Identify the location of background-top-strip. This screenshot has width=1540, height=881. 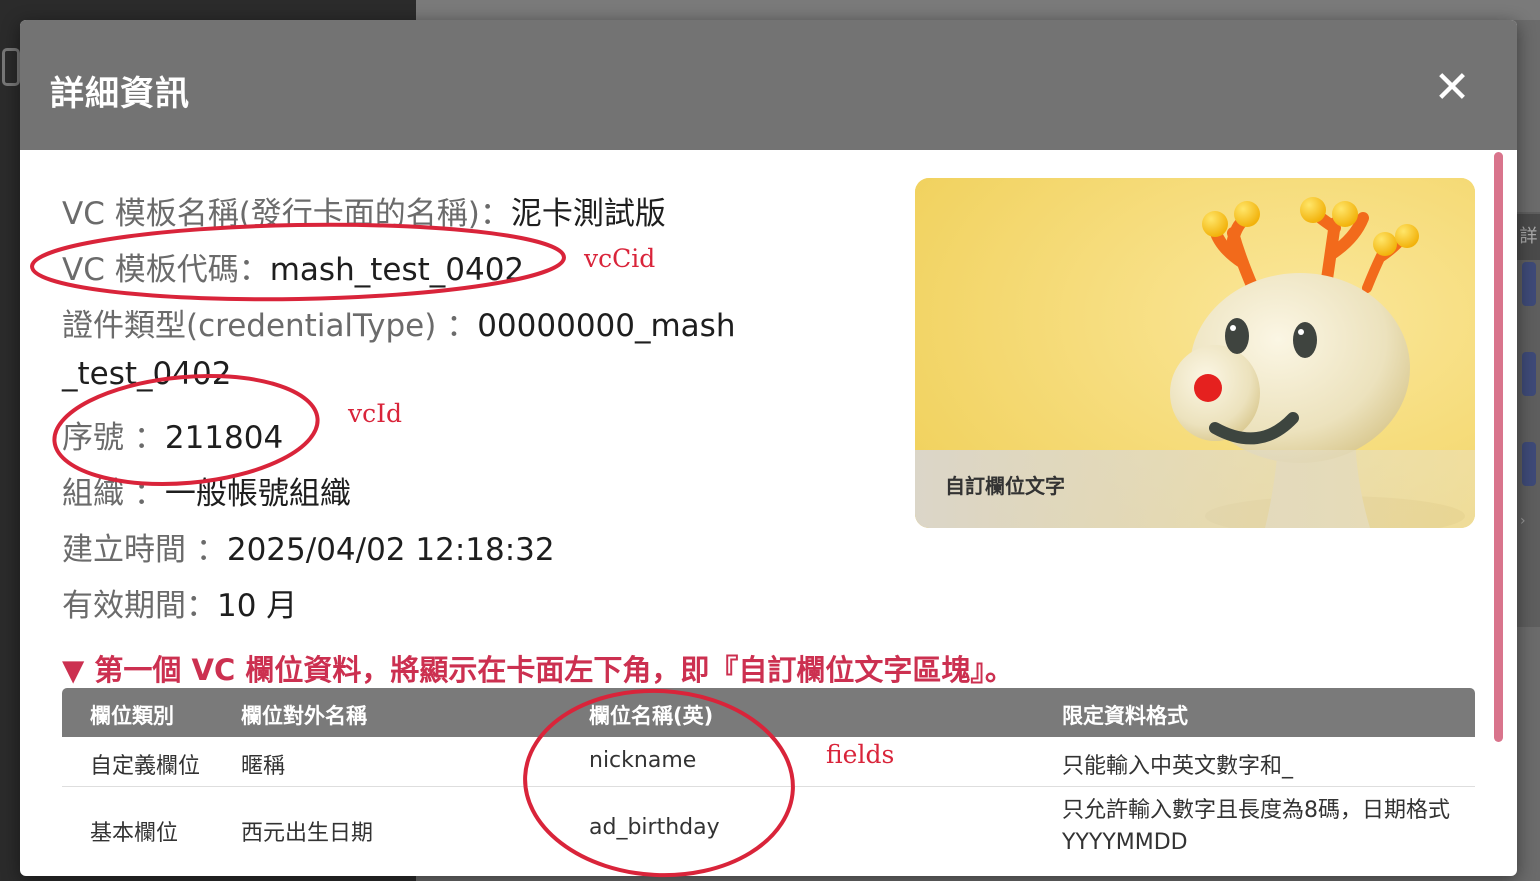
(978, 10).